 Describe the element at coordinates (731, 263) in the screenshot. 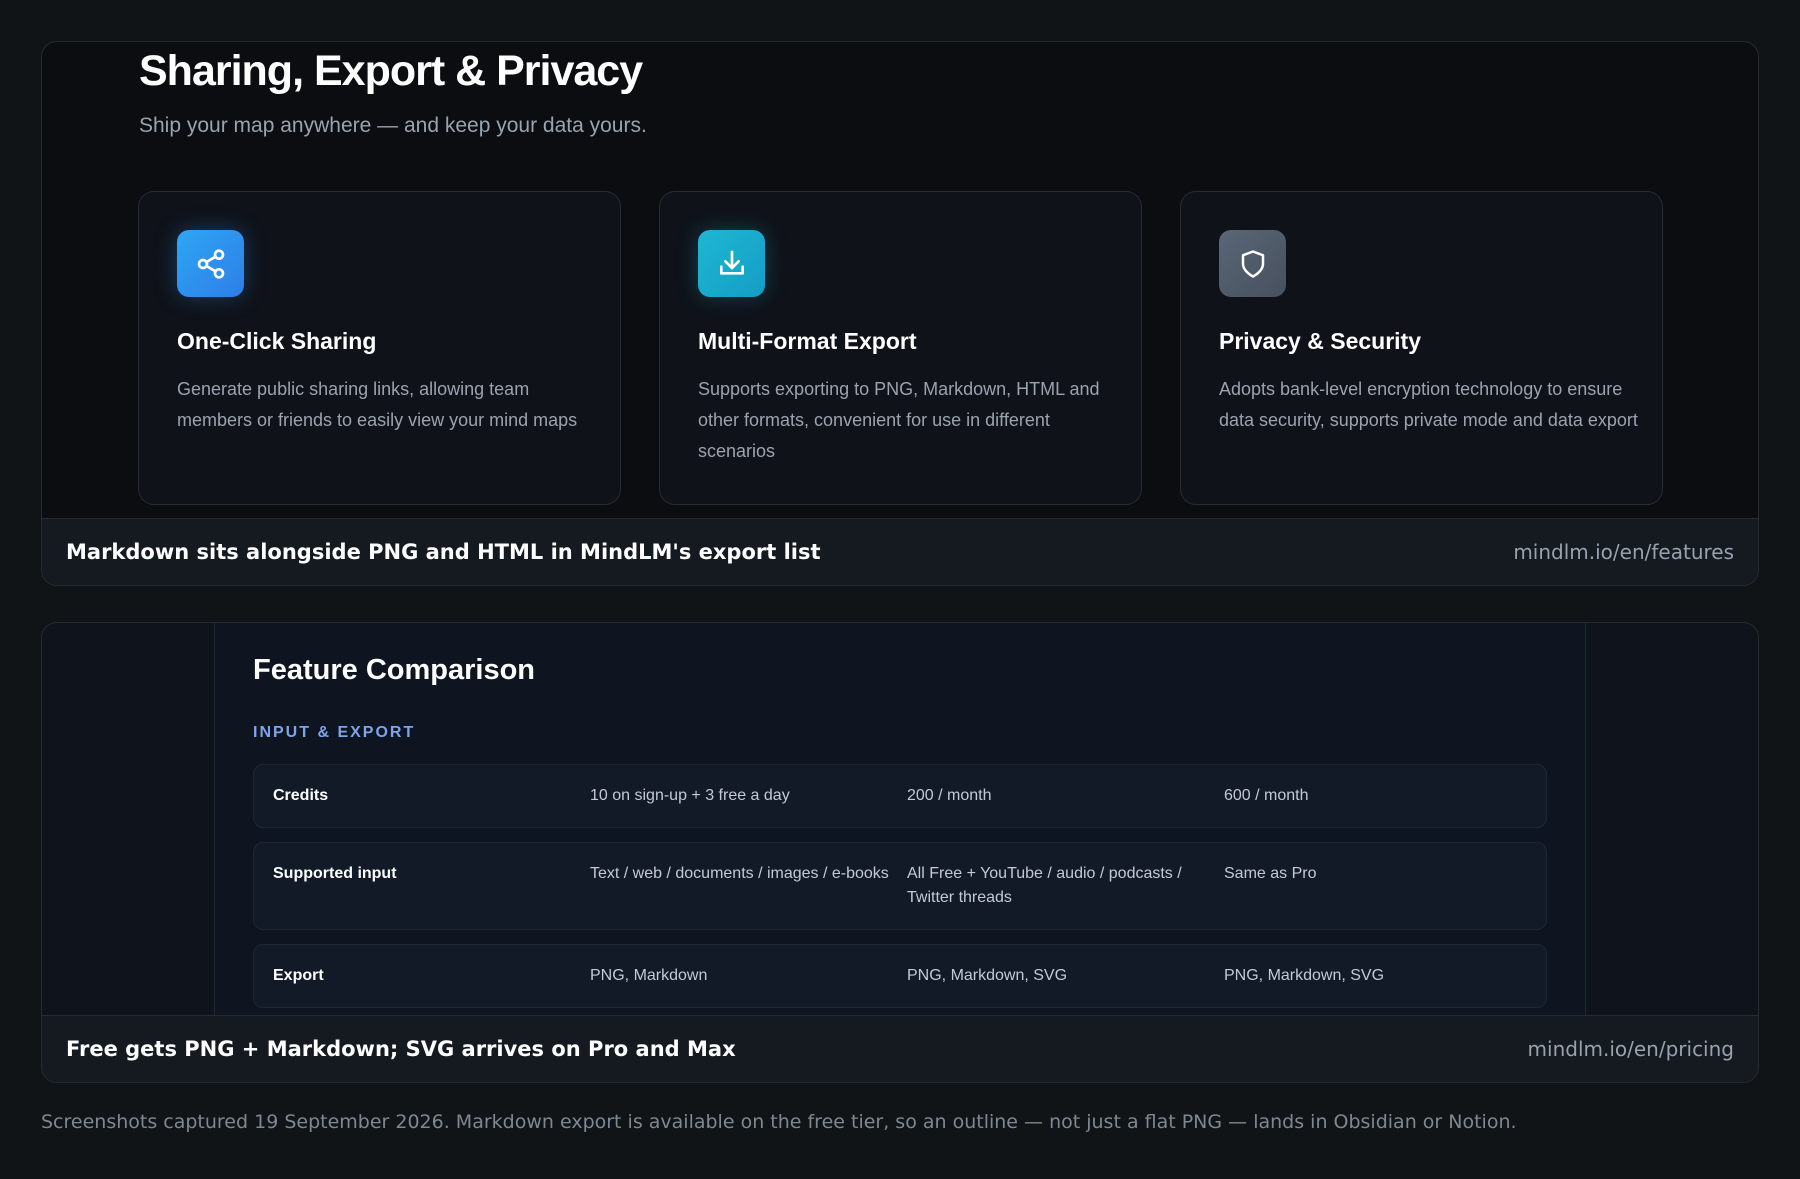

I see `download-icon` at that location.